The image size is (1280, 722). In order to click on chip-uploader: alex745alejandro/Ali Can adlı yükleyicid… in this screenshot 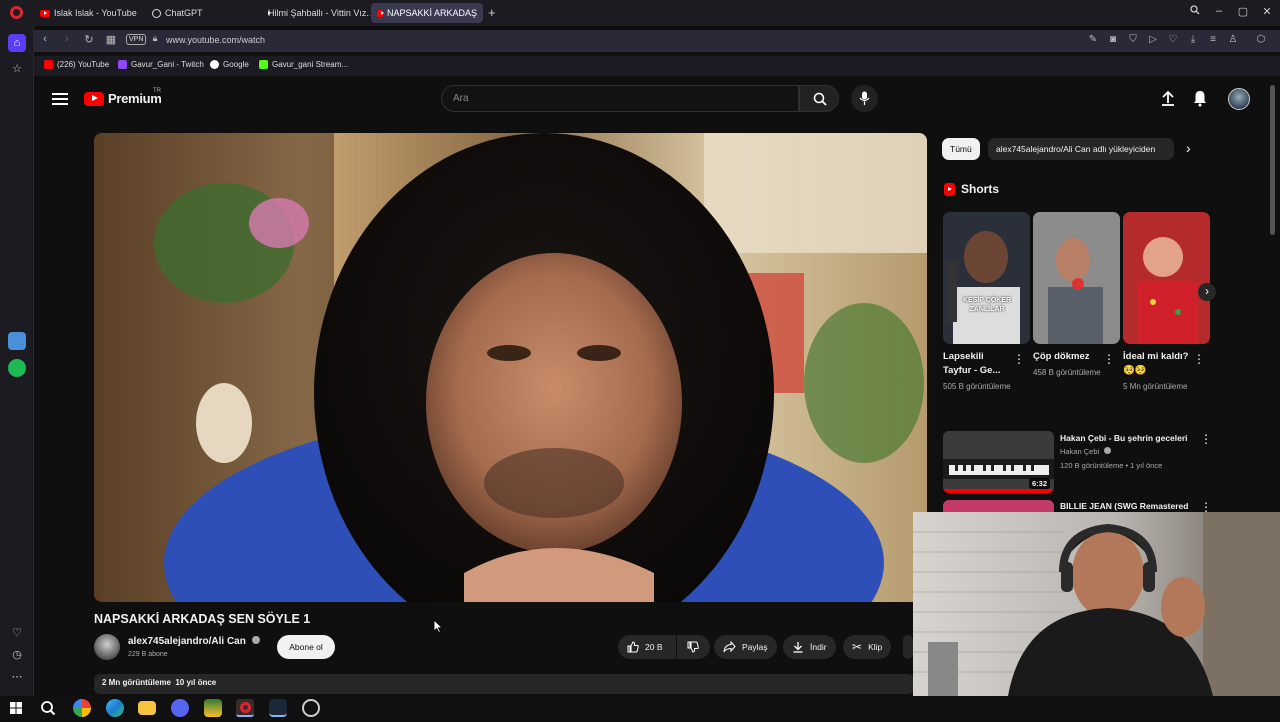, I will do `click(1081, 149)`.